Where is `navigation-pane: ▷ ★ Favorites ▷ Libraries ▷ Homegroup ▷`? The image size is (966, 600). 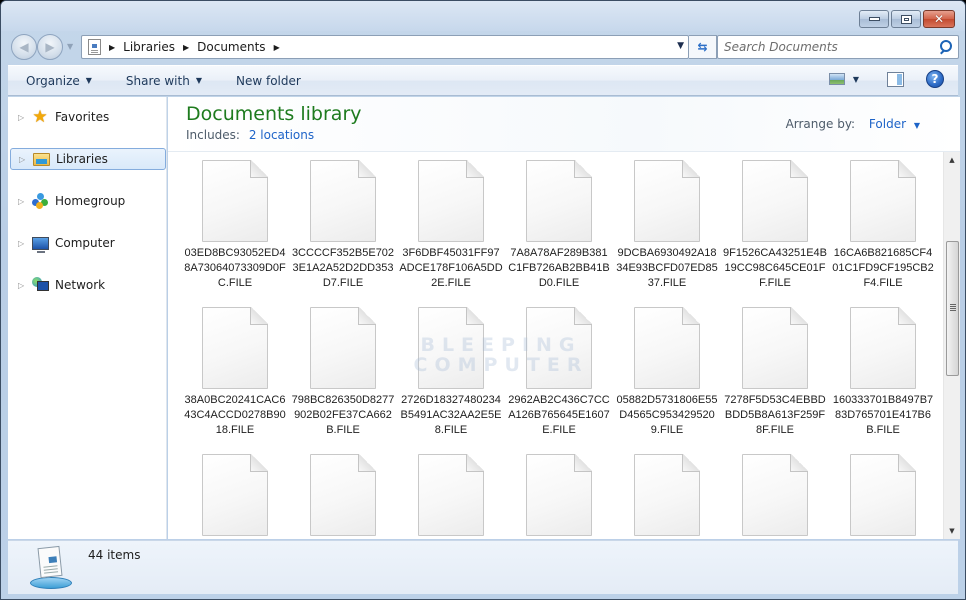 navigation-pane: ▷ ★ Favorites ▷ Libraries ▷ Homegroup ▷ is located at coordinates (87, 318).